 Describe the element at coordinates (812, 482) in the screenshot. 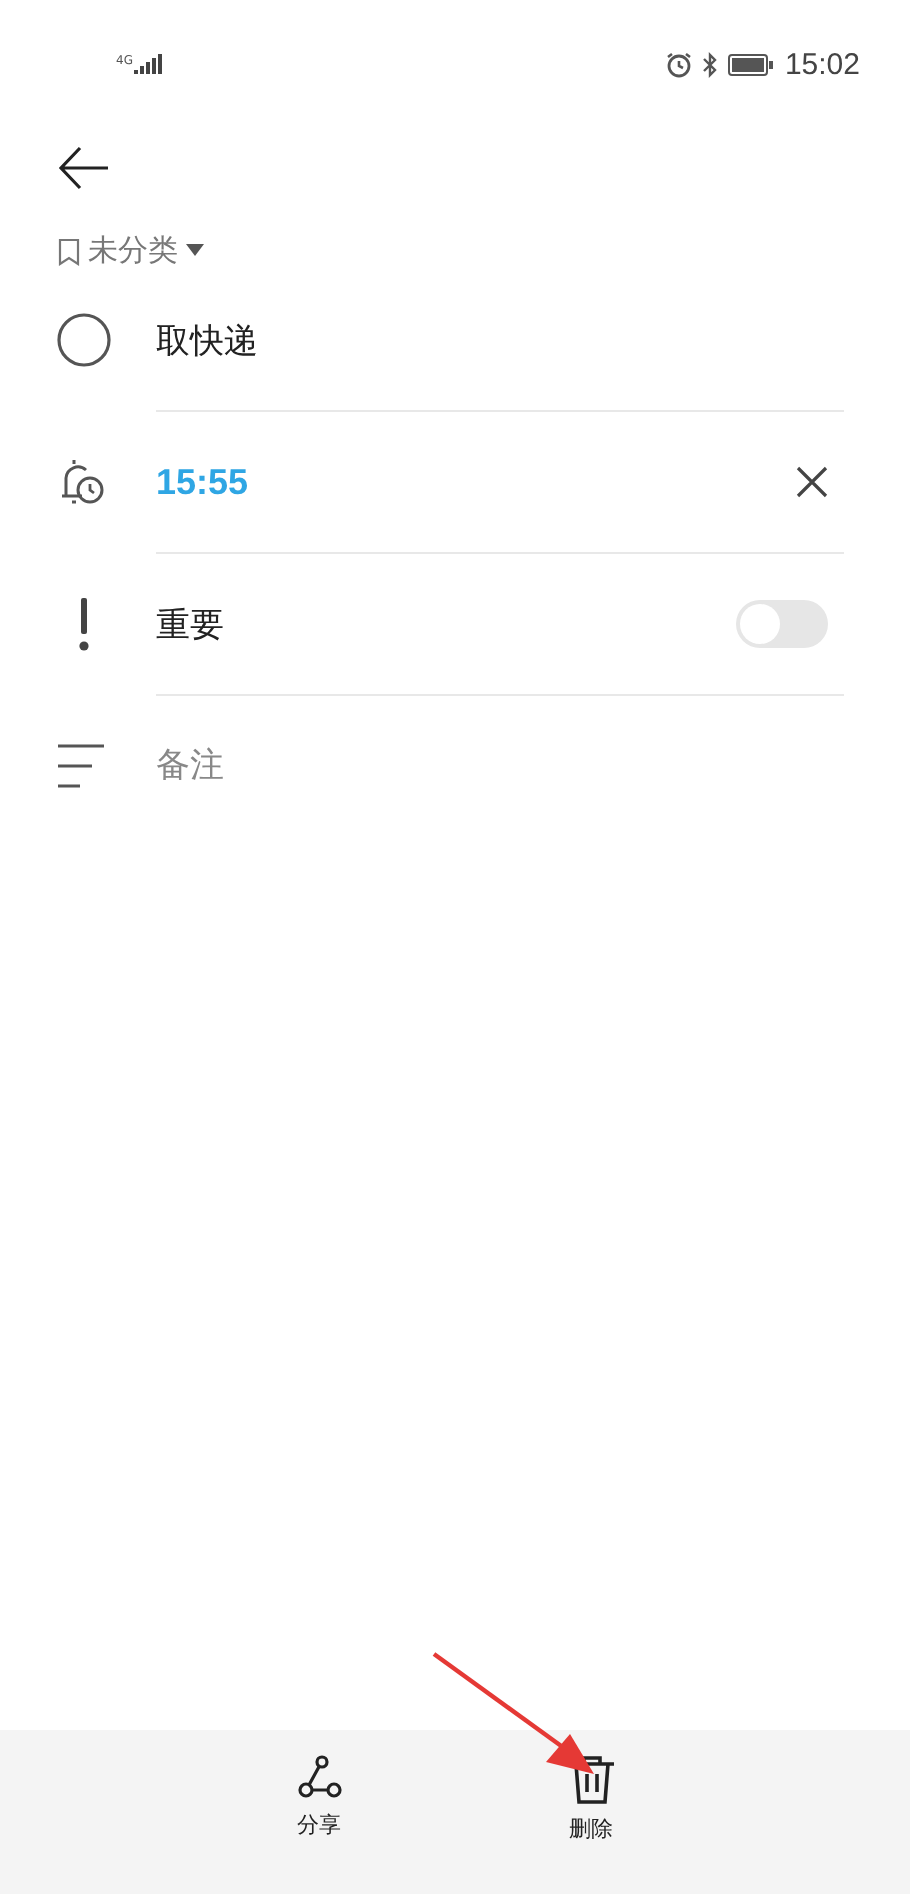

I see `close-icon` at that location.